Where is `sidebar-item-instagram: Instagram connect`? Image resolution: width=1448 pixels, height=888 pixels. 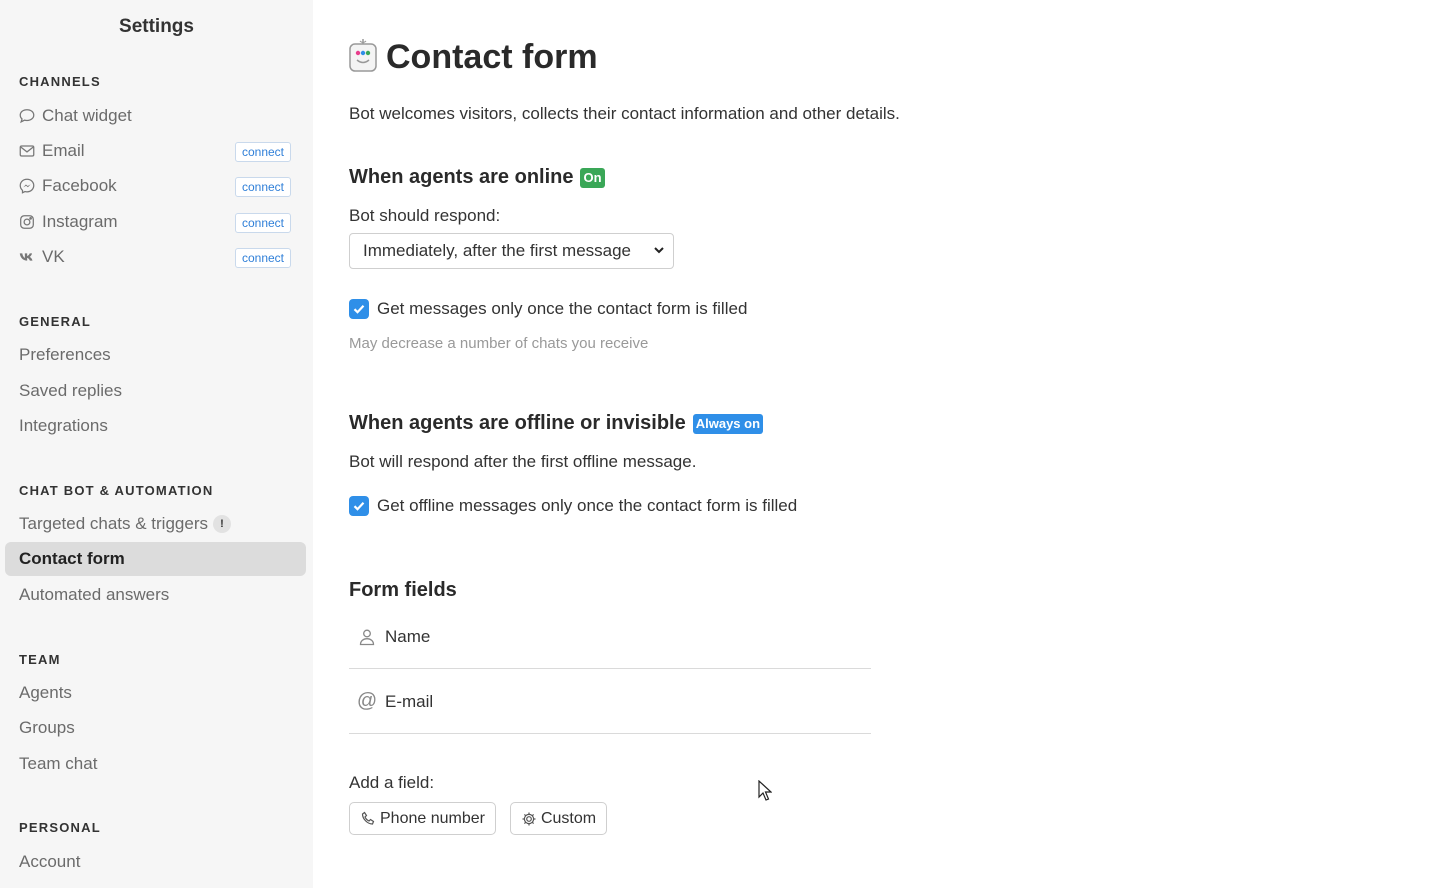
sidebar-item-instagram: Instagram connect is located at coordinates (155, 222).